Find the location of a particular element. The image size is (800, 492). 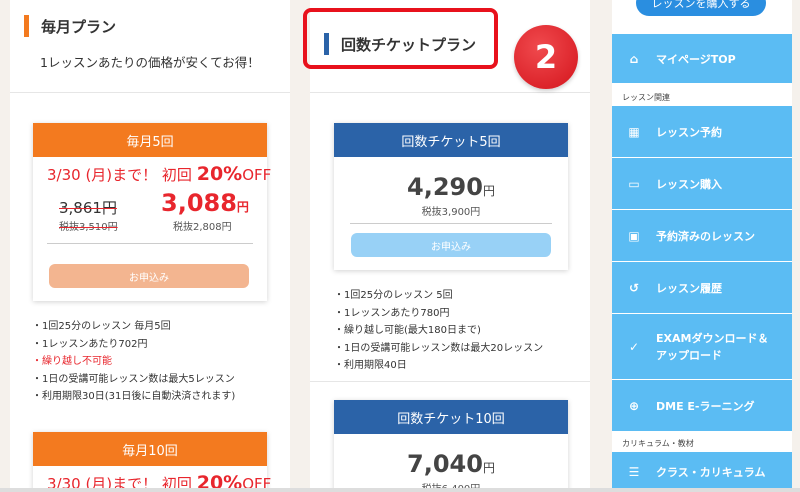

sidebar-item-mypage: ⌂ マイページTOP is located at coordinates (702, 59).